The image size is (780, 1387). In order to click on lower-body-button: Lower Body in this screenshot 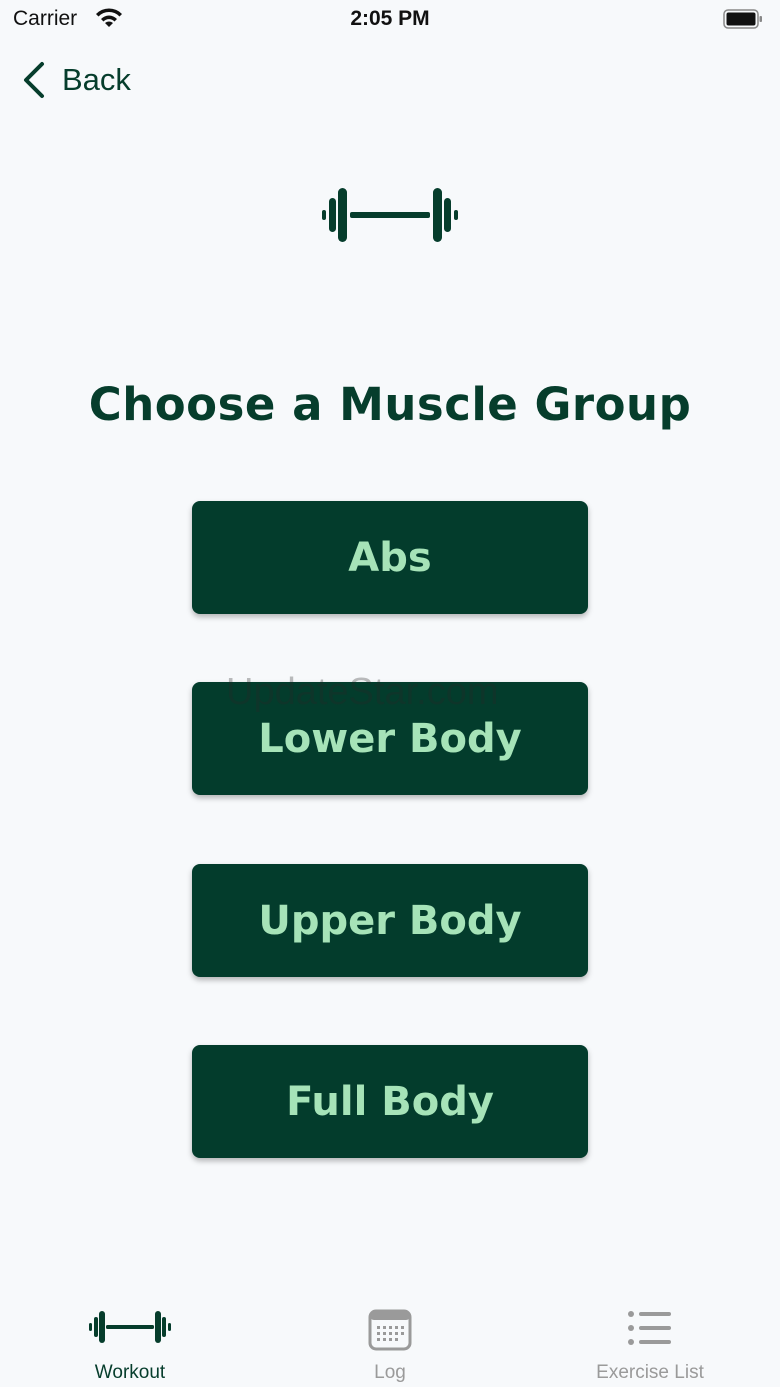, I will do `click(390, 738)`.